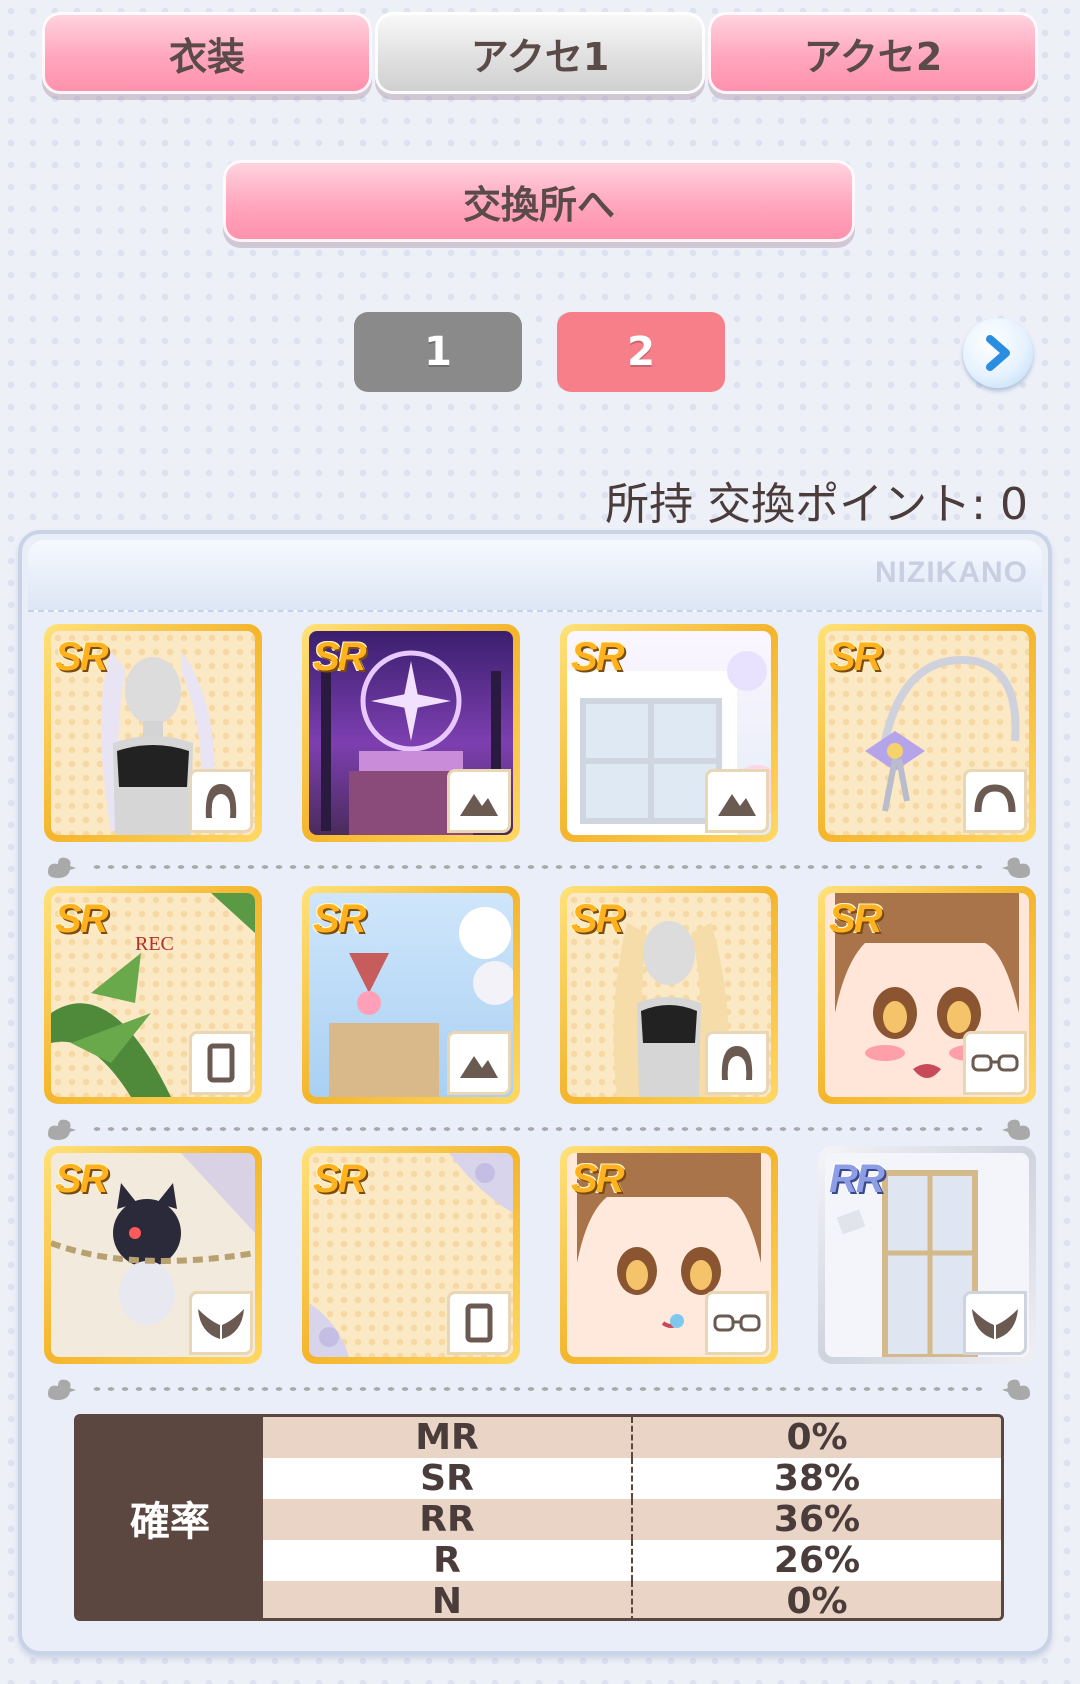 The height and width of the screenshot is (1684, 1080). Describe the element at coordinates (817, 1478) in the screenshot. I see `rarity-rate: 38%` at that location.